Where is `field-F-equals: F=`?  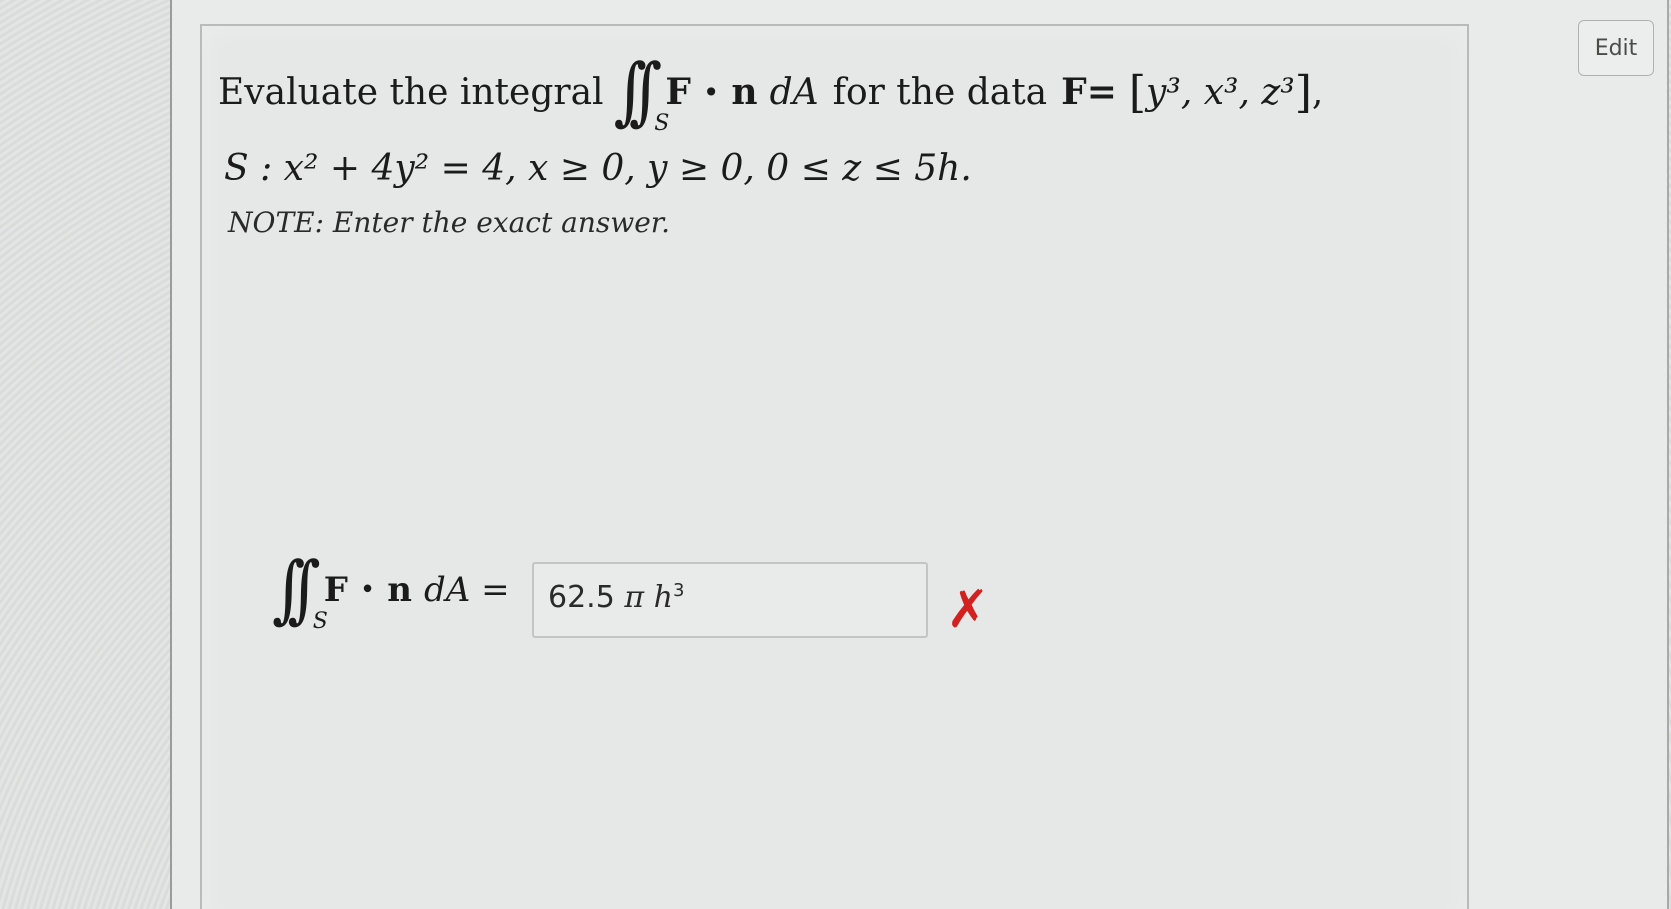
field-F-equals: F= is located at coordinates (1089, 92).